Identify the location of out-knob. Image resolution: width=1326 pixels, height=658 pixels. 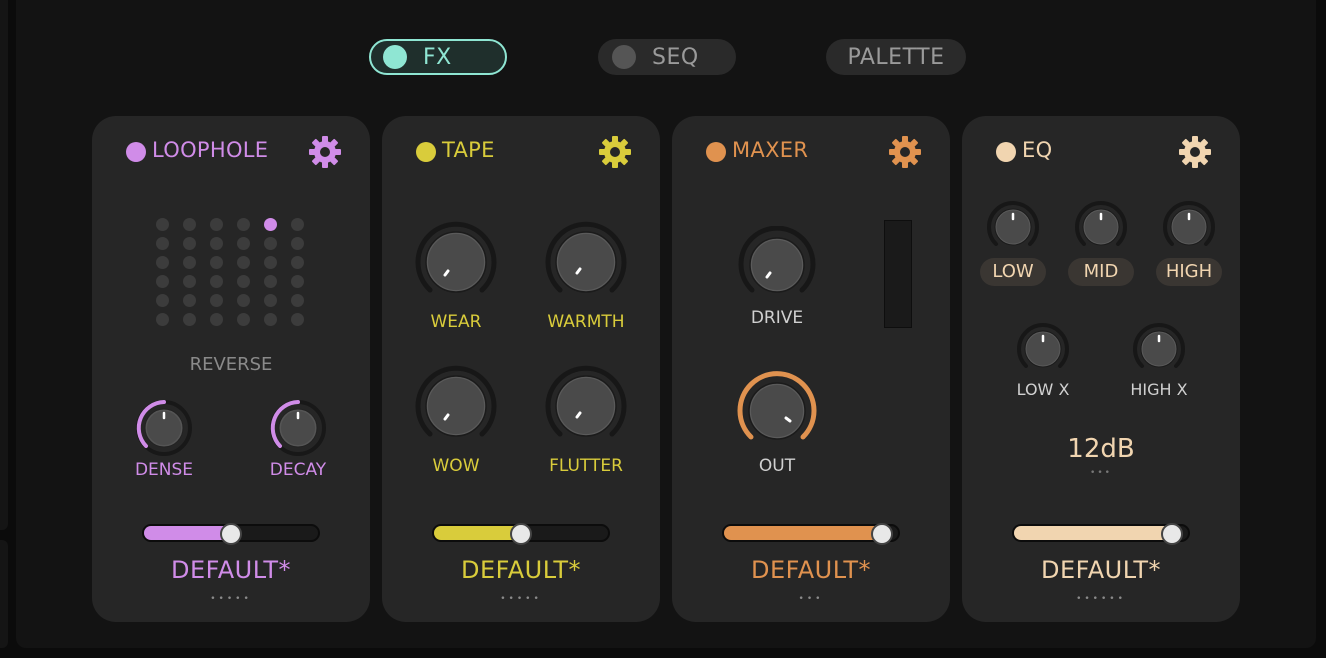
(777, 411).